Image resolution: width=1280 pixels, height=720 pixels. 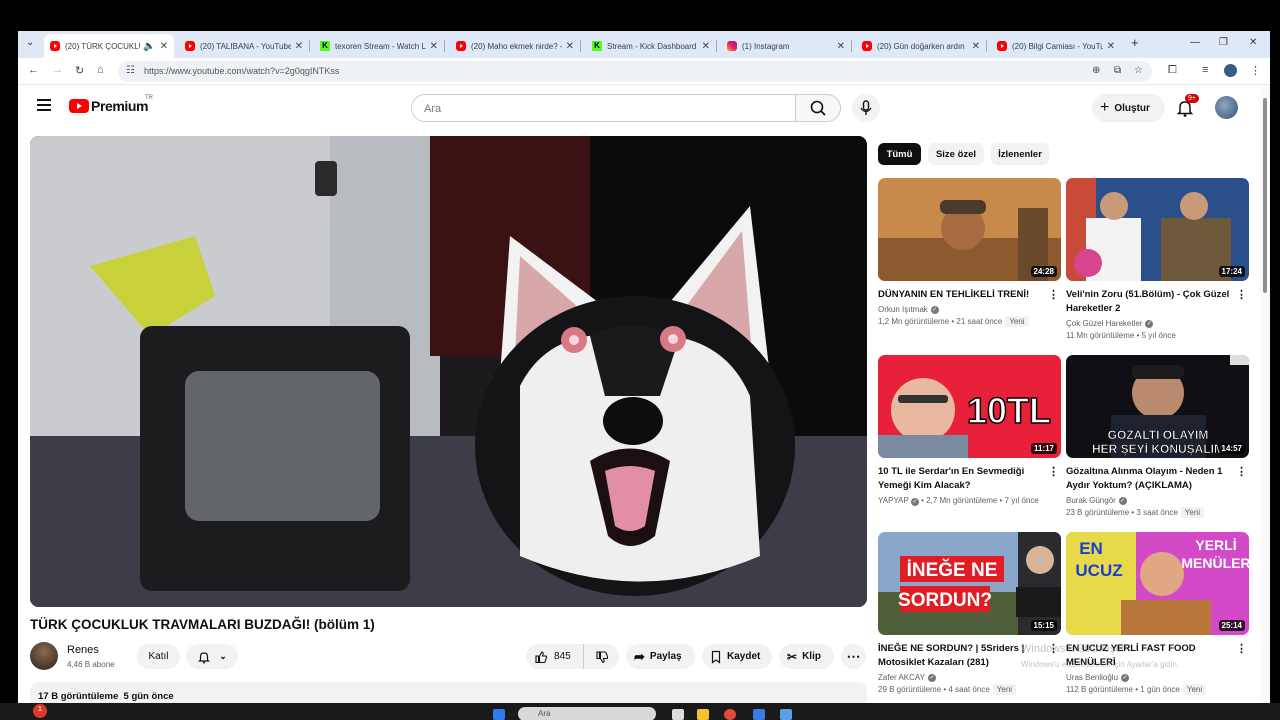 I want to click on tab-title: (20) Maho ekmek nirde? -, so click(x=516, y=46).